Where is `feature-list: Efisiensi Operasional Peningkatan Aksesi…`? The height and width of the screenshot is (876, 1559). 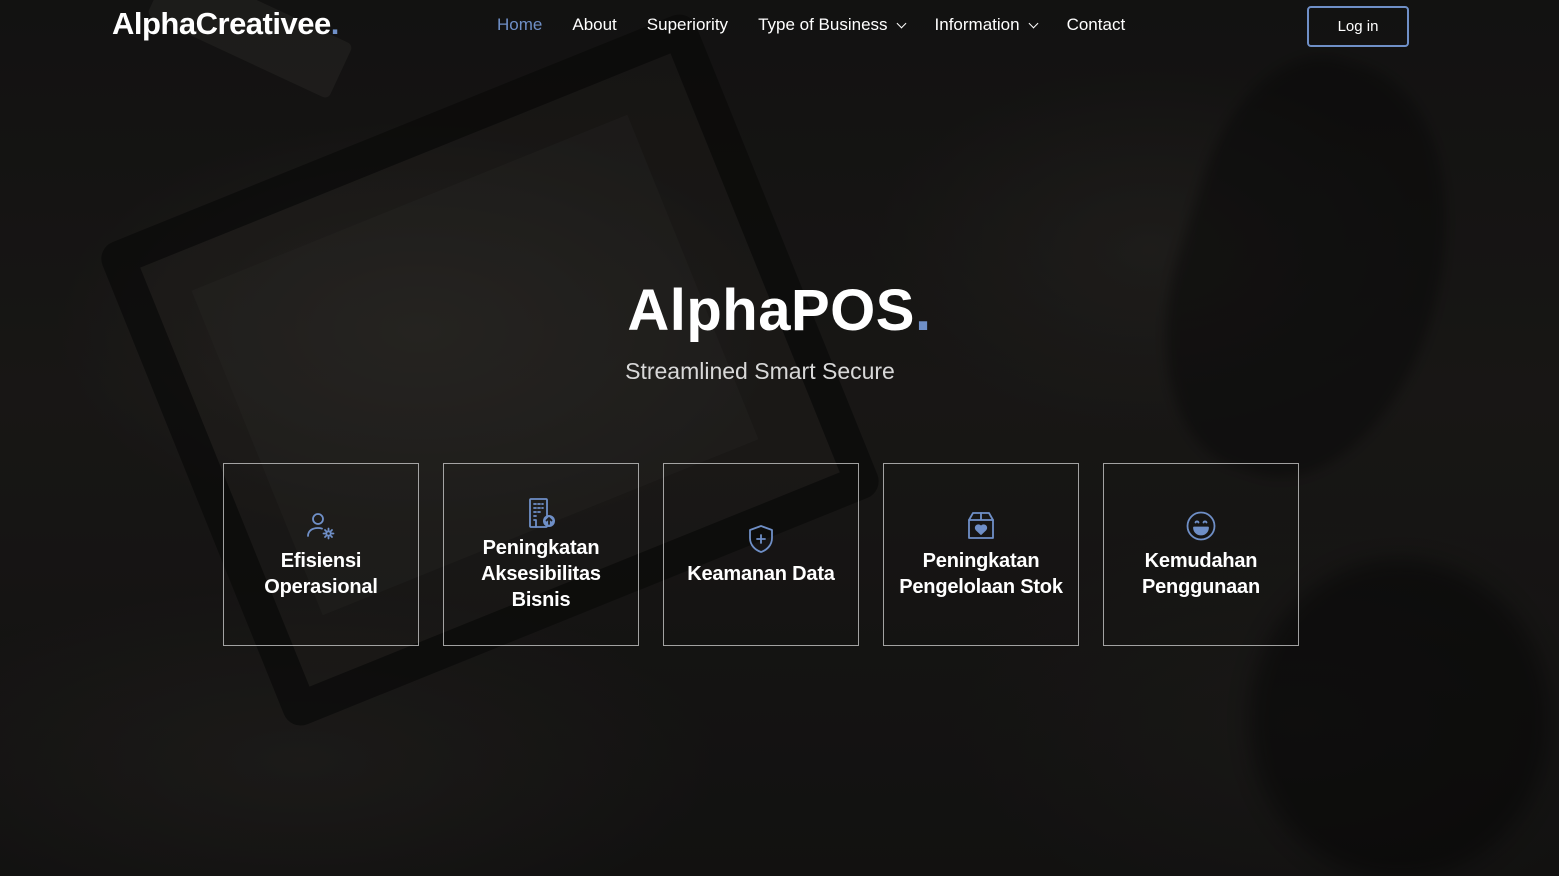 feature-list: Efisiensi Operasional Peningkatan Aksesi… is located at coordinates (761, 554).